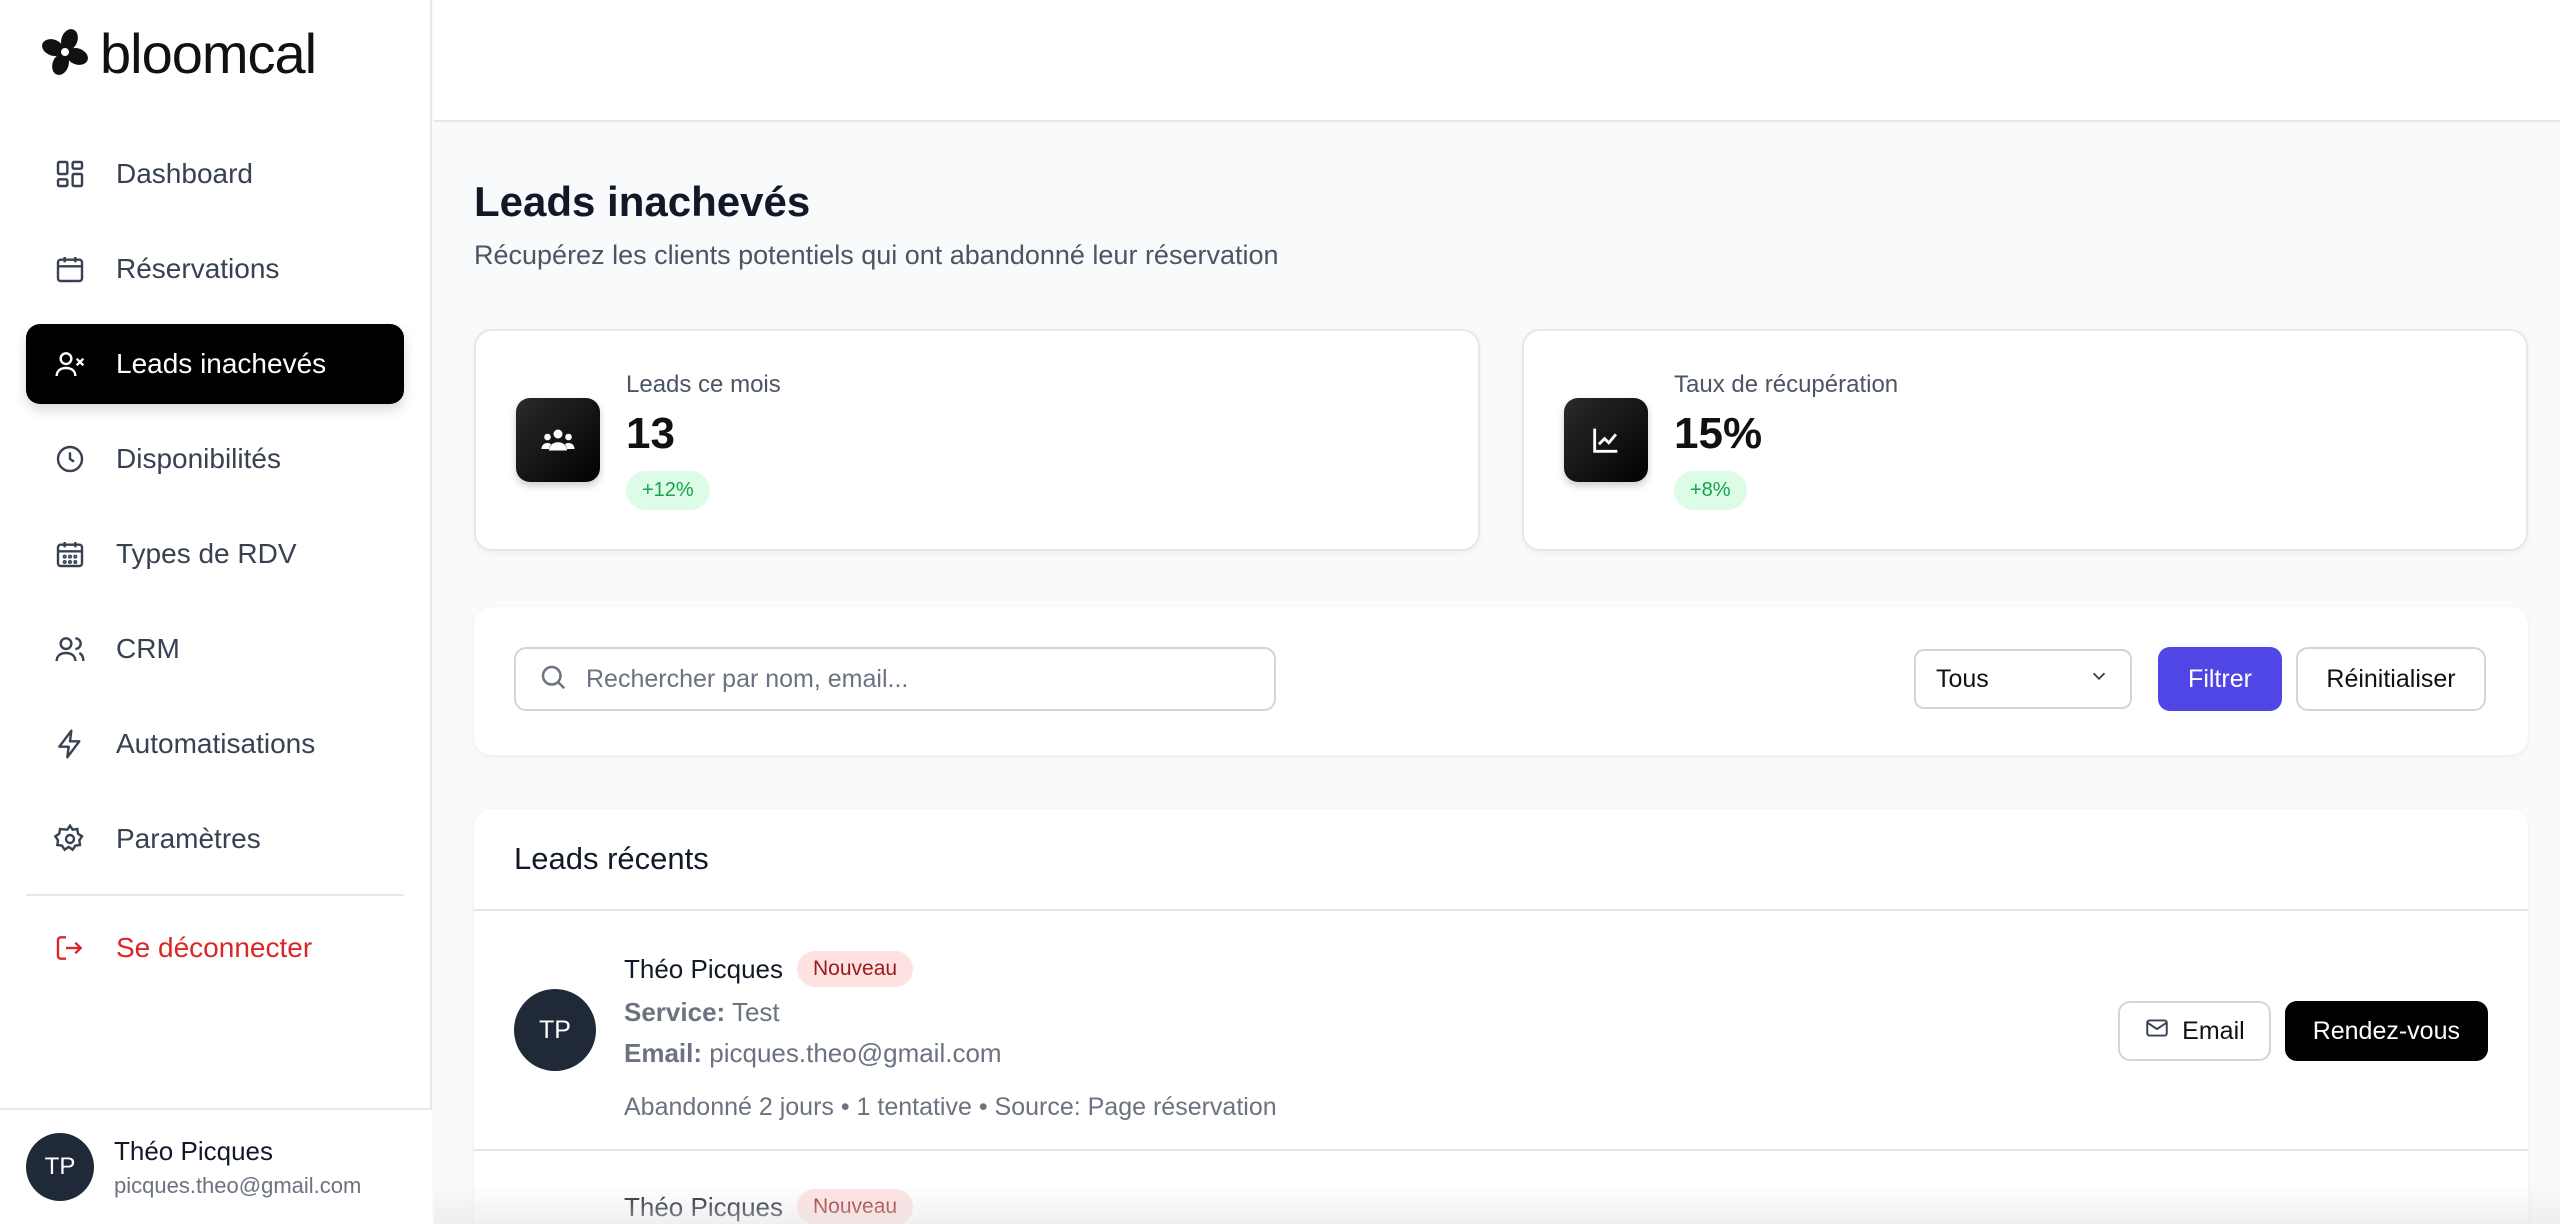  Describe the element at coordinates (70, 649) in the screenshot. I see `users-icon` at that location.